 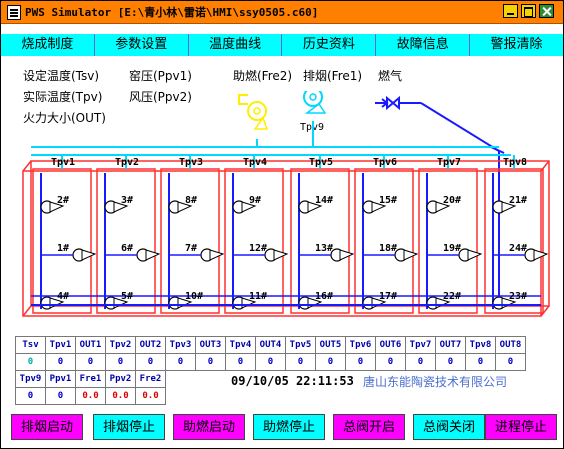 I want to click on table-header-cell: Ppv1, so click(x=60, y=379).